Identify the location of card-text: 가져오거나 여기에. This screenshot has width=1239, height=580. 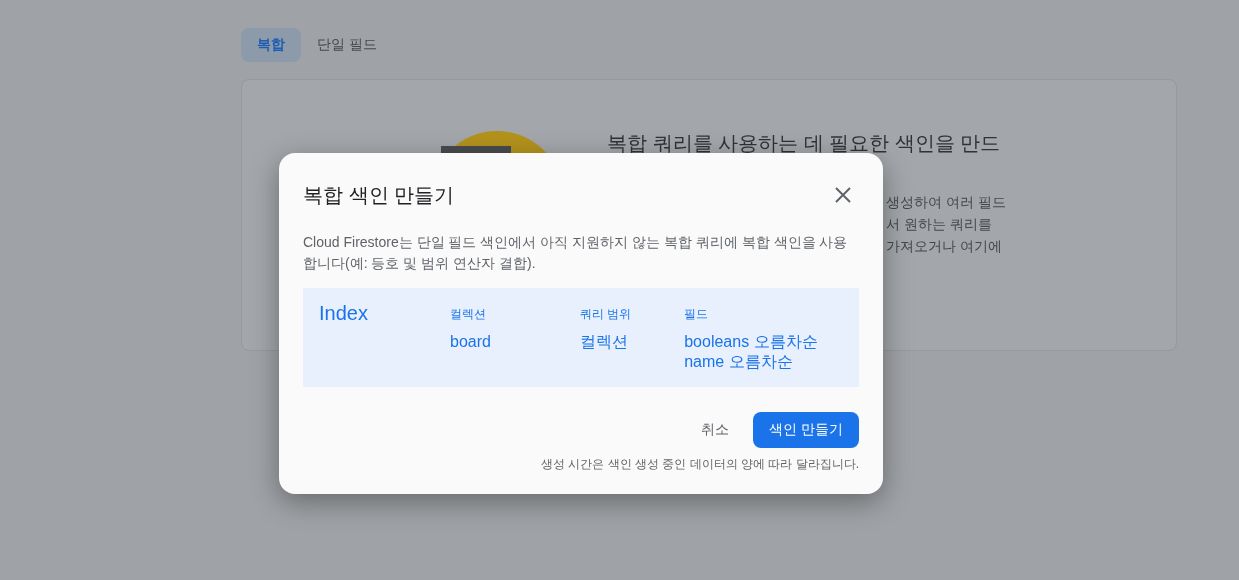
(944, 246).